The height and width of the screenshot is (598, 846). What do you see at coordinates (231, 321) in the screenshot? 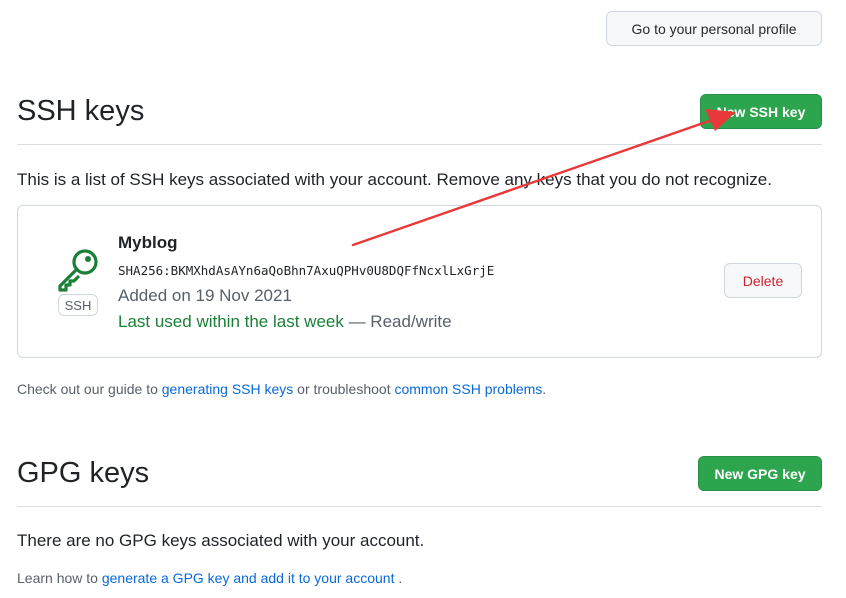
I see `key-last-used-text: Last used within the last week` at bounding box center [231, 321].